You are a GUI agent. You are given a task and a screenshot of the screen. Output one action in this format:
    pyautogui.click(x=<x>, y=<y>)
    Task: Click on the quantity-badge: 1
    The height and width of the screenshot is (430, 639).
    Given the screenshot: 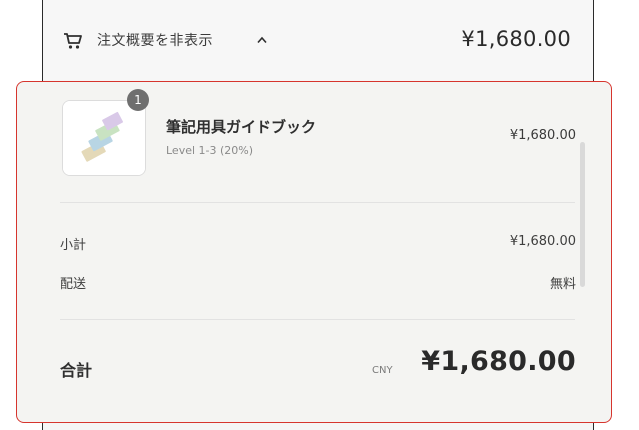 What is the action you would take?
    pyautogui.click(x=138, y=100)
    